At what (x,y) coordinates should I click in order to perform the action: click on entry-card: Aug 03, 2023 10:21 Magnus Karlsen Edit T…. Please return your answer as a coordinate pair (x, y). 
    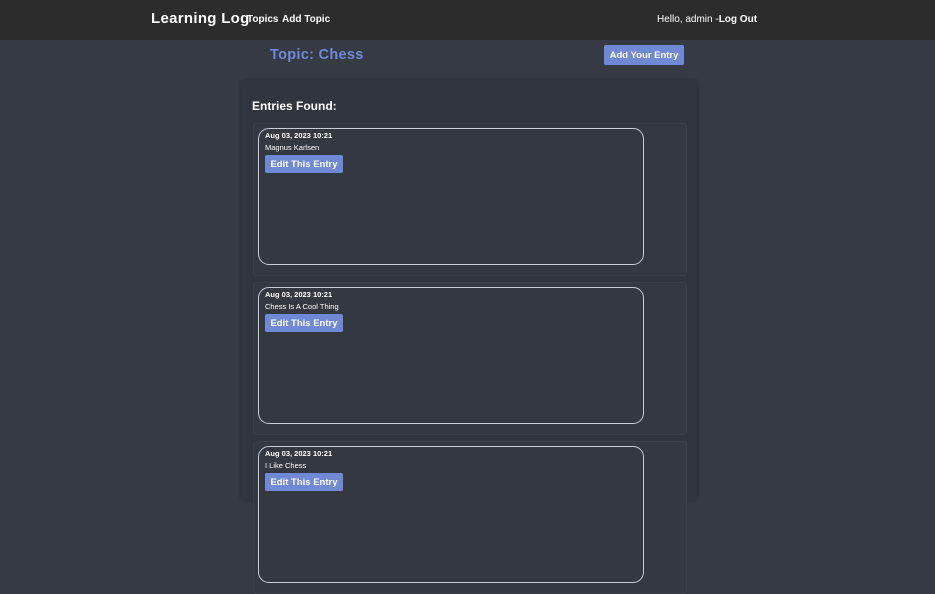
    Looking at the image, I should click on (470, 199).